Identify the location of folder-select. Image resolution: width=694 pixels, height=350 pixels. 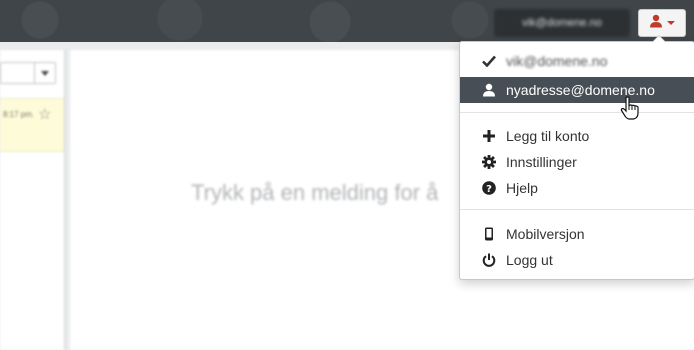
(28, 73).